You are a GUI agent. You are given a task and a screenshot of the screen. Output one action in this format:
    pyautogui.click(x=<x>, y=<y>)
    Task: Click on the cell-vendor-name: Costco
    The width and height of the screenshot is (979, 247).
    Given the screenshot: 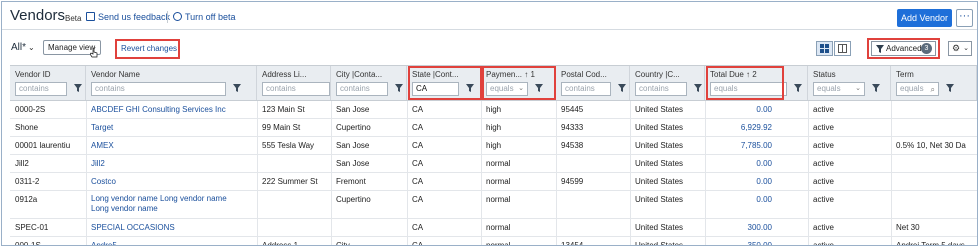 What is the action you would take?
    pyautogui.click(x=103, y=181)
    